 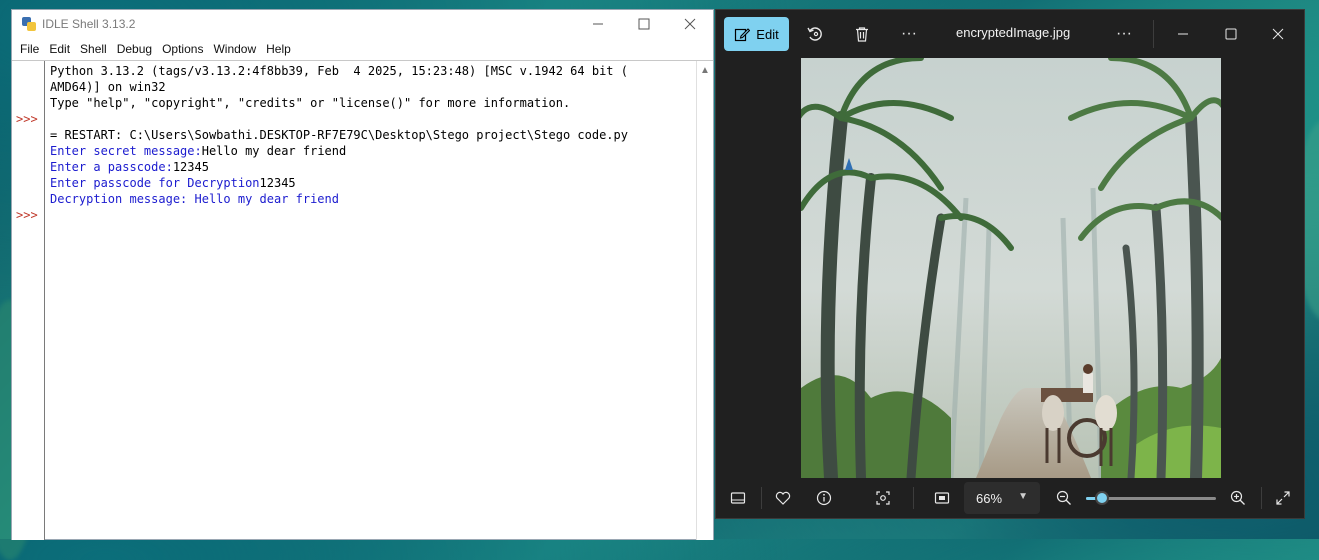 I want to click on actual-size-button, so click(x=942, y=498).